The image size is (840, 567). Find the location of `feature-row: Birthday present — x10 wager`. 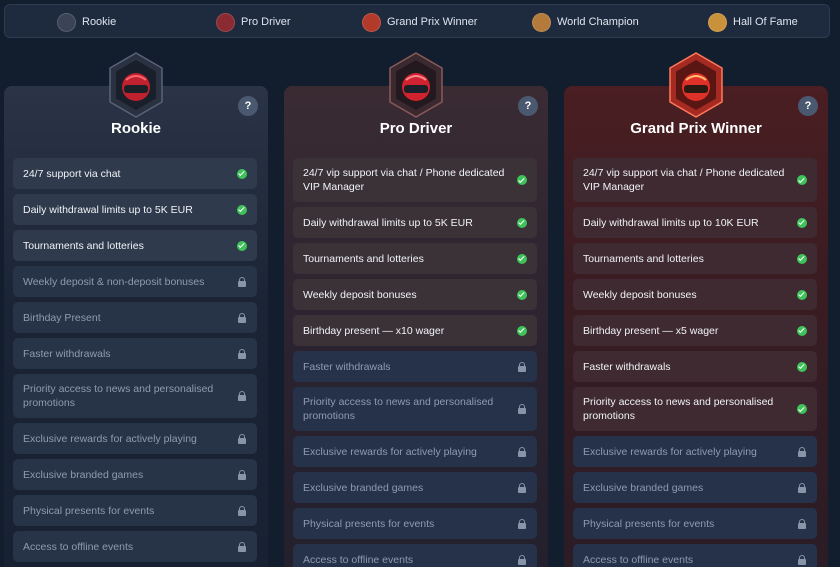

feature-row: Birthday present — x10 wager is located at coordinates (415, 330).